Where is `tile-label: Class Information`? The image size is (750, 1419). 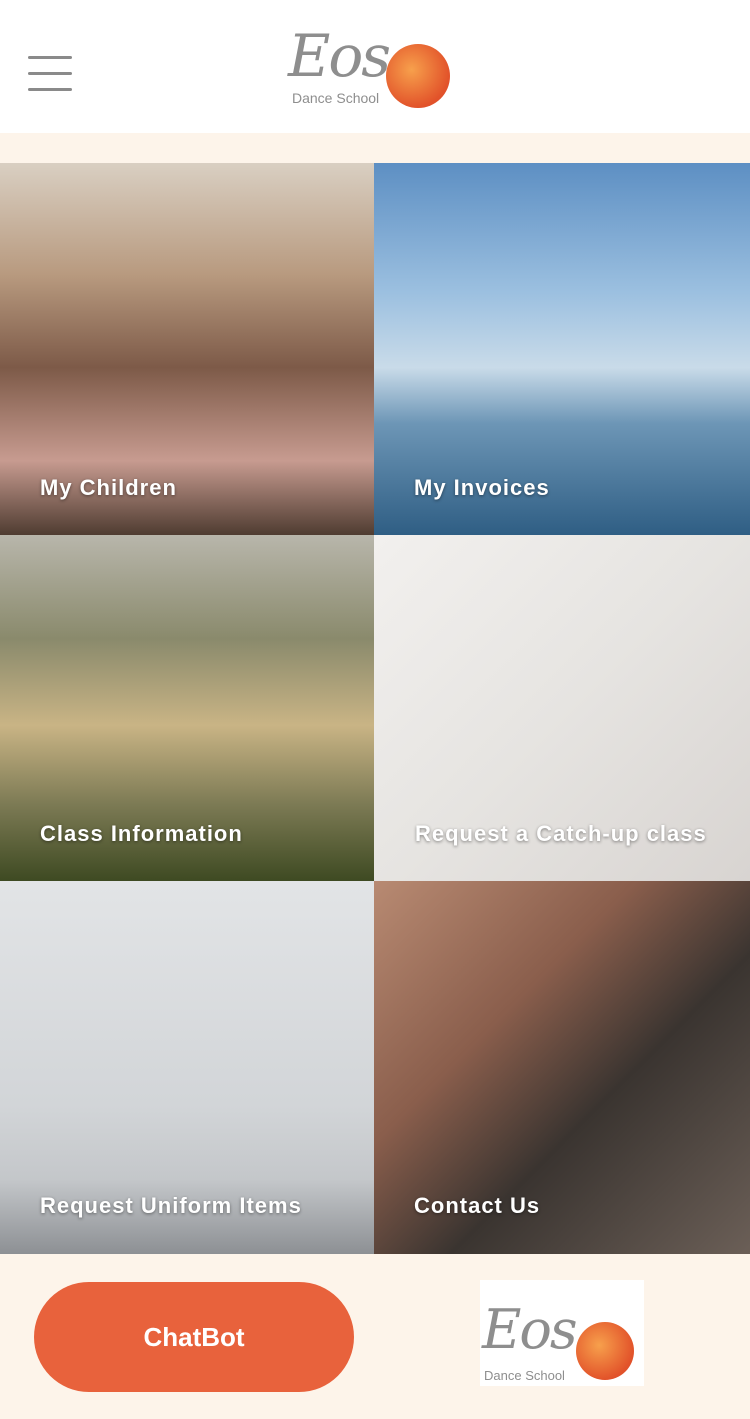
tile-label: Class Information is located at coordinates (141, 833).